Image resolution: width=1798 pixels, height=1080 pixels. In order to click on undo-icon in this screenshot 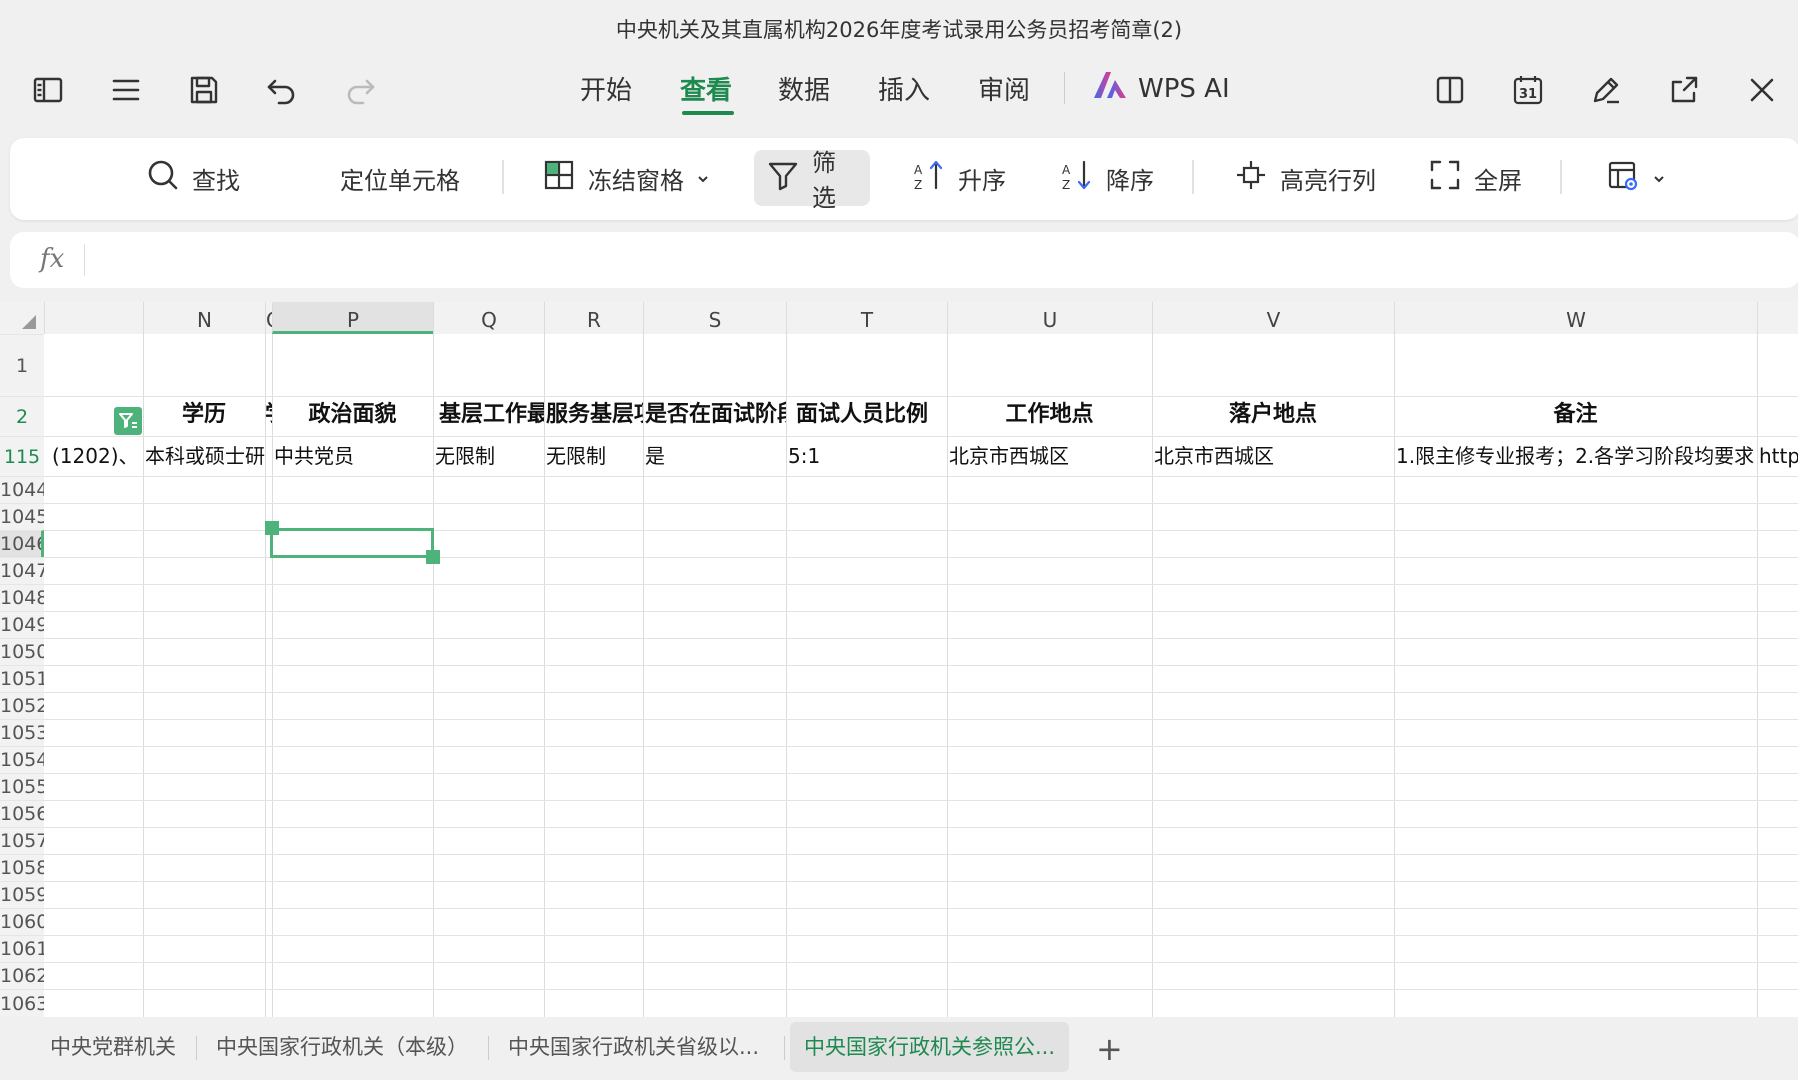, I will do `click(282, 90)`.